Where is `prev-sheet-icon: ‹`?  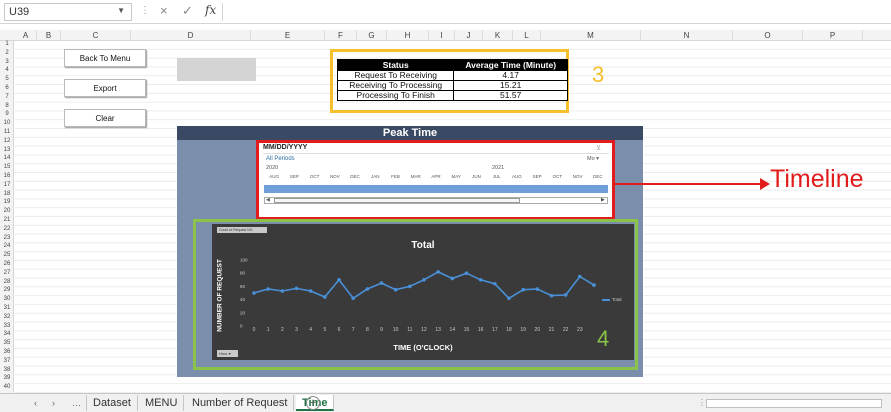
prev-sheet-icon: ‹ is located at coordinates (35, 403).